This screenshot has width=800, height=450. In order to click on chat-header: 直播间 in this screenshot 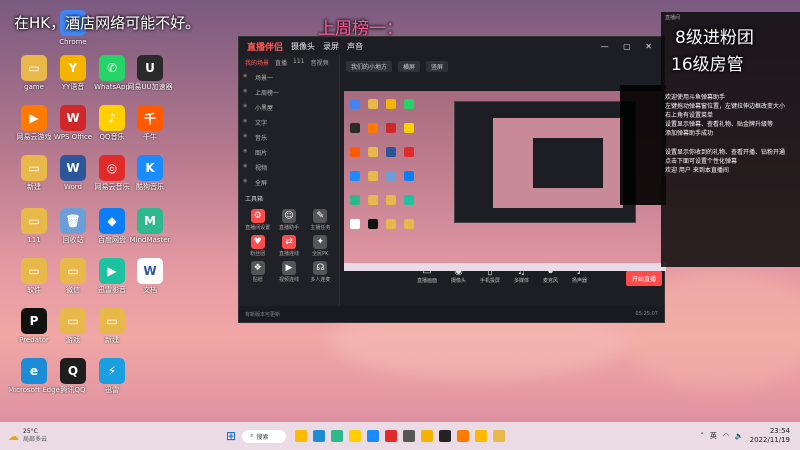, I will do `click(673, 18)`.